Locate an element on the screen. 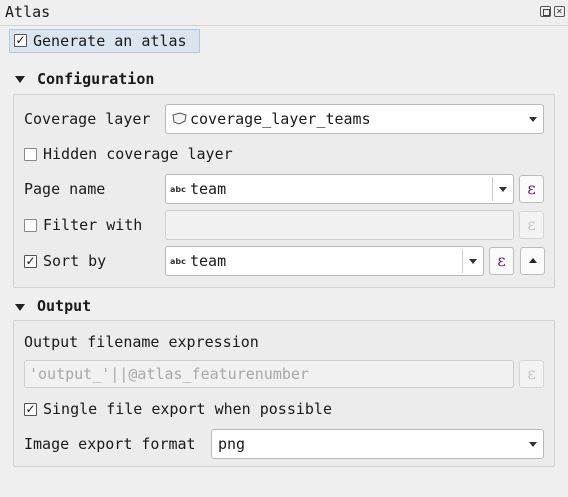 This screenshot has height=497, width=568. filter-with-checkbox is located at coordinates (30, 225).